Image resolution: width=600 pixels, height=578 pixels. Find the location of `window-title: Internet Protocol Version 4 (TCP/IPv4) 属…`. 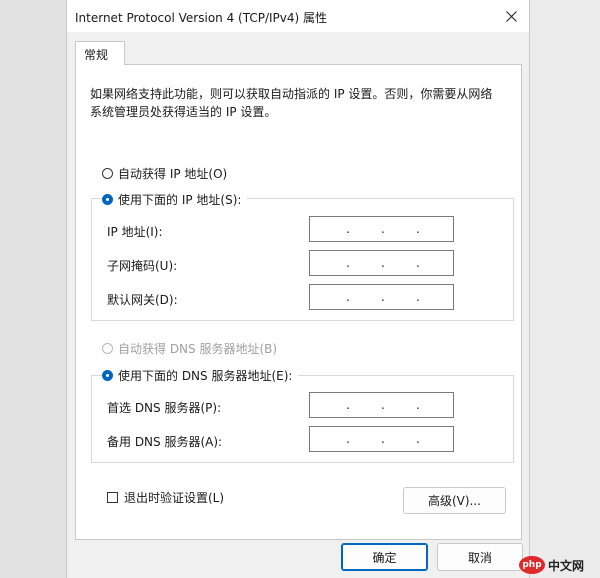

window-title: Internet Protocol Version 4 (TCP/IPv4) 属… is located at coordinates (201, 18).